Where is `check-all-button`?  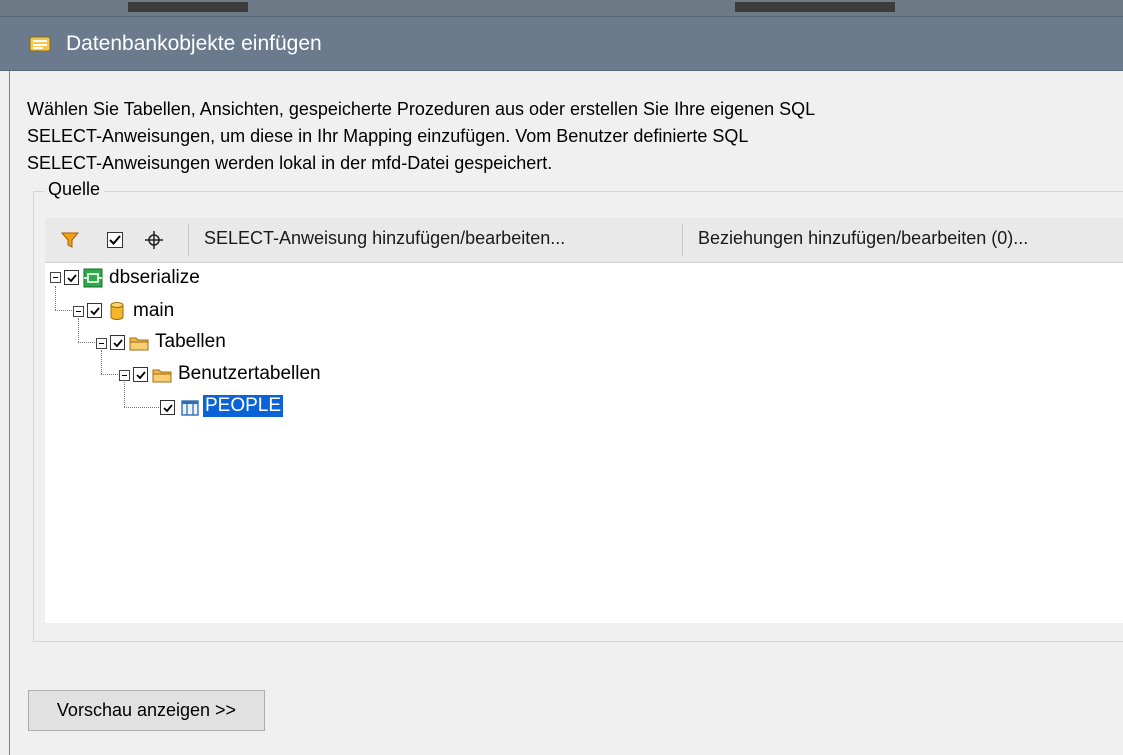
check-all-button is located at coordinates (115, 240).